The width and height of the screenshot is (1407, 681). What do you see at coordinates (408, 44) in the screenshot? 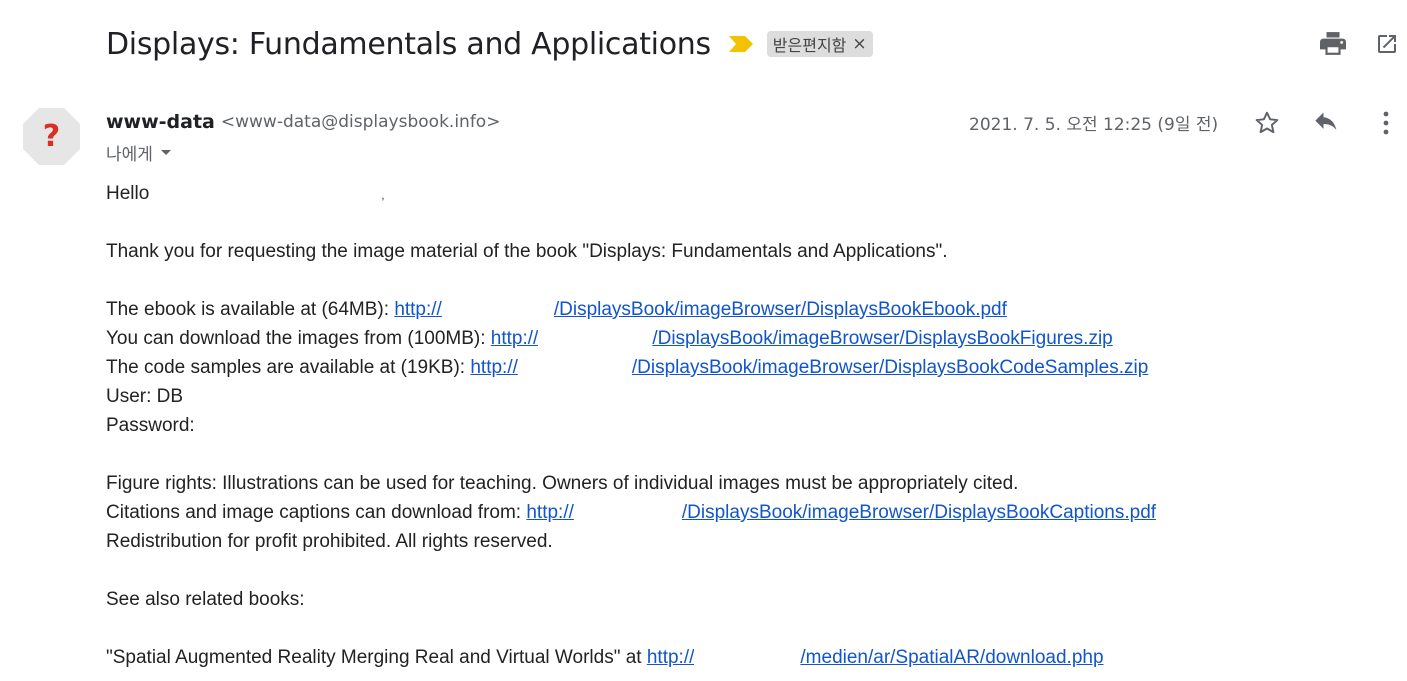
I see `subject-title: Displays: Fundamentals and Applications` at bounding box center [408, 44].